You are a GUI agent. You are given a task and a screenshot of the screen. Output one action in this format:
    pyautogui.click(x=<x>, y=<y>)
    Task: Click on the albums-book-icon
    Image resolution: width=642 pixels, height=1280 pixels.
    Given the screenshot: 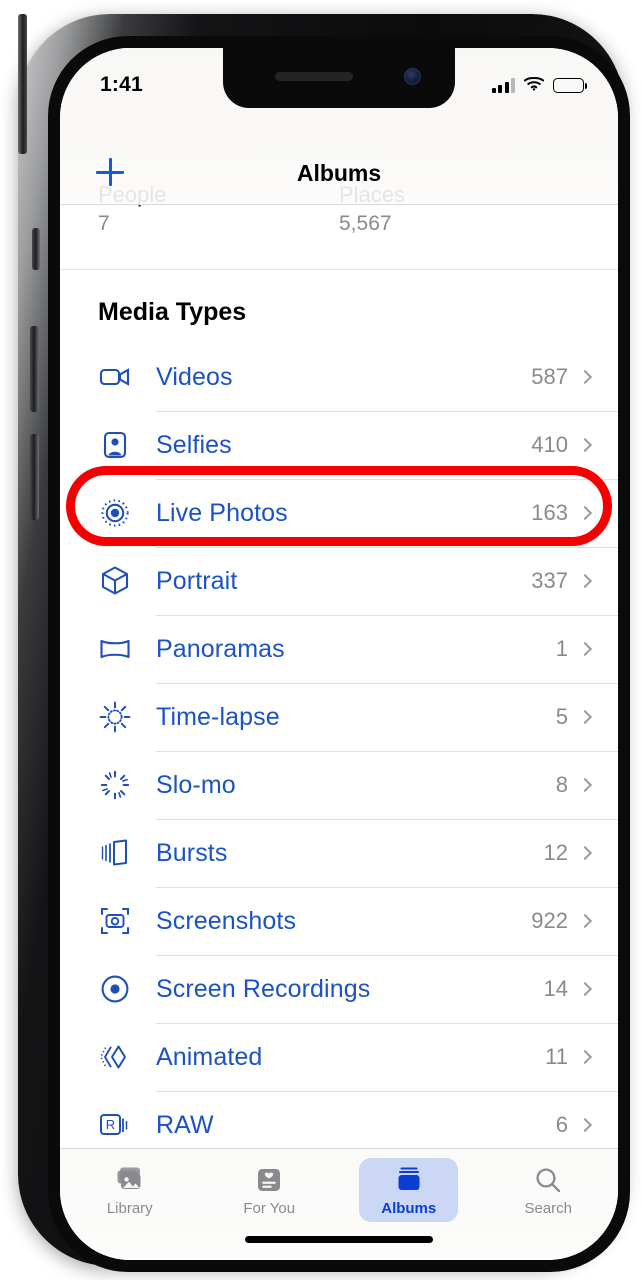 What is the action you would take?
    pyautogui.click(x=409, y=1180)
    